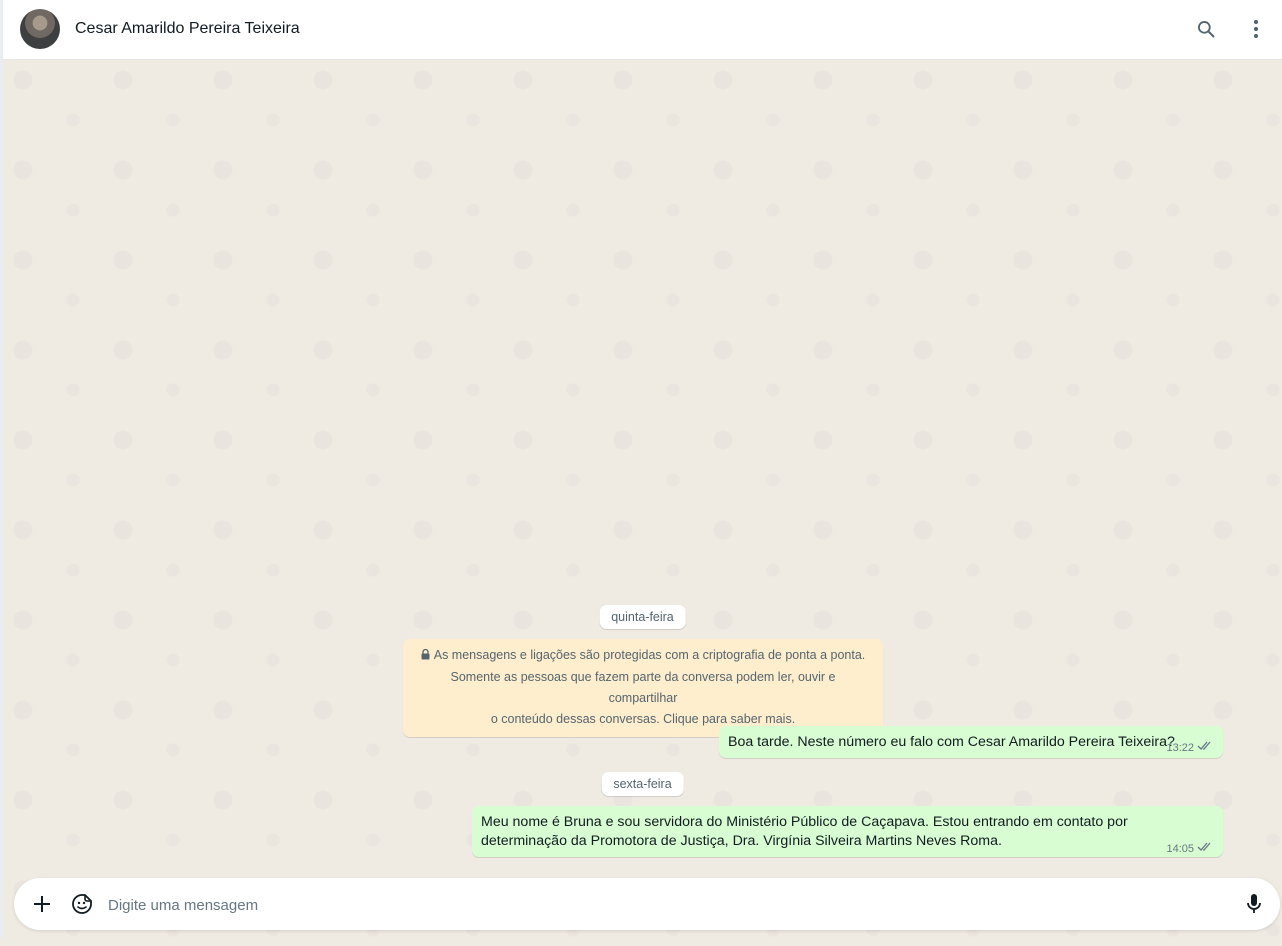  I want to click on message-meta: 14:05, so click(1189, 849).